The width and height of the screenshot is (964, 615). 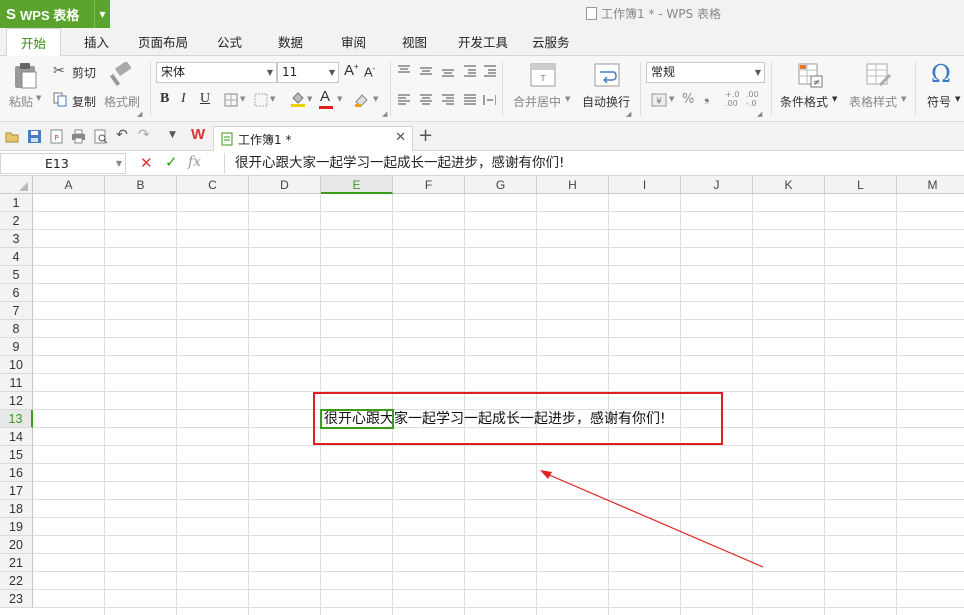 What do you see at coordinates (607, 75) in the screenshot?
I see `wrap-text-icon` at bounding box center [607, 75].